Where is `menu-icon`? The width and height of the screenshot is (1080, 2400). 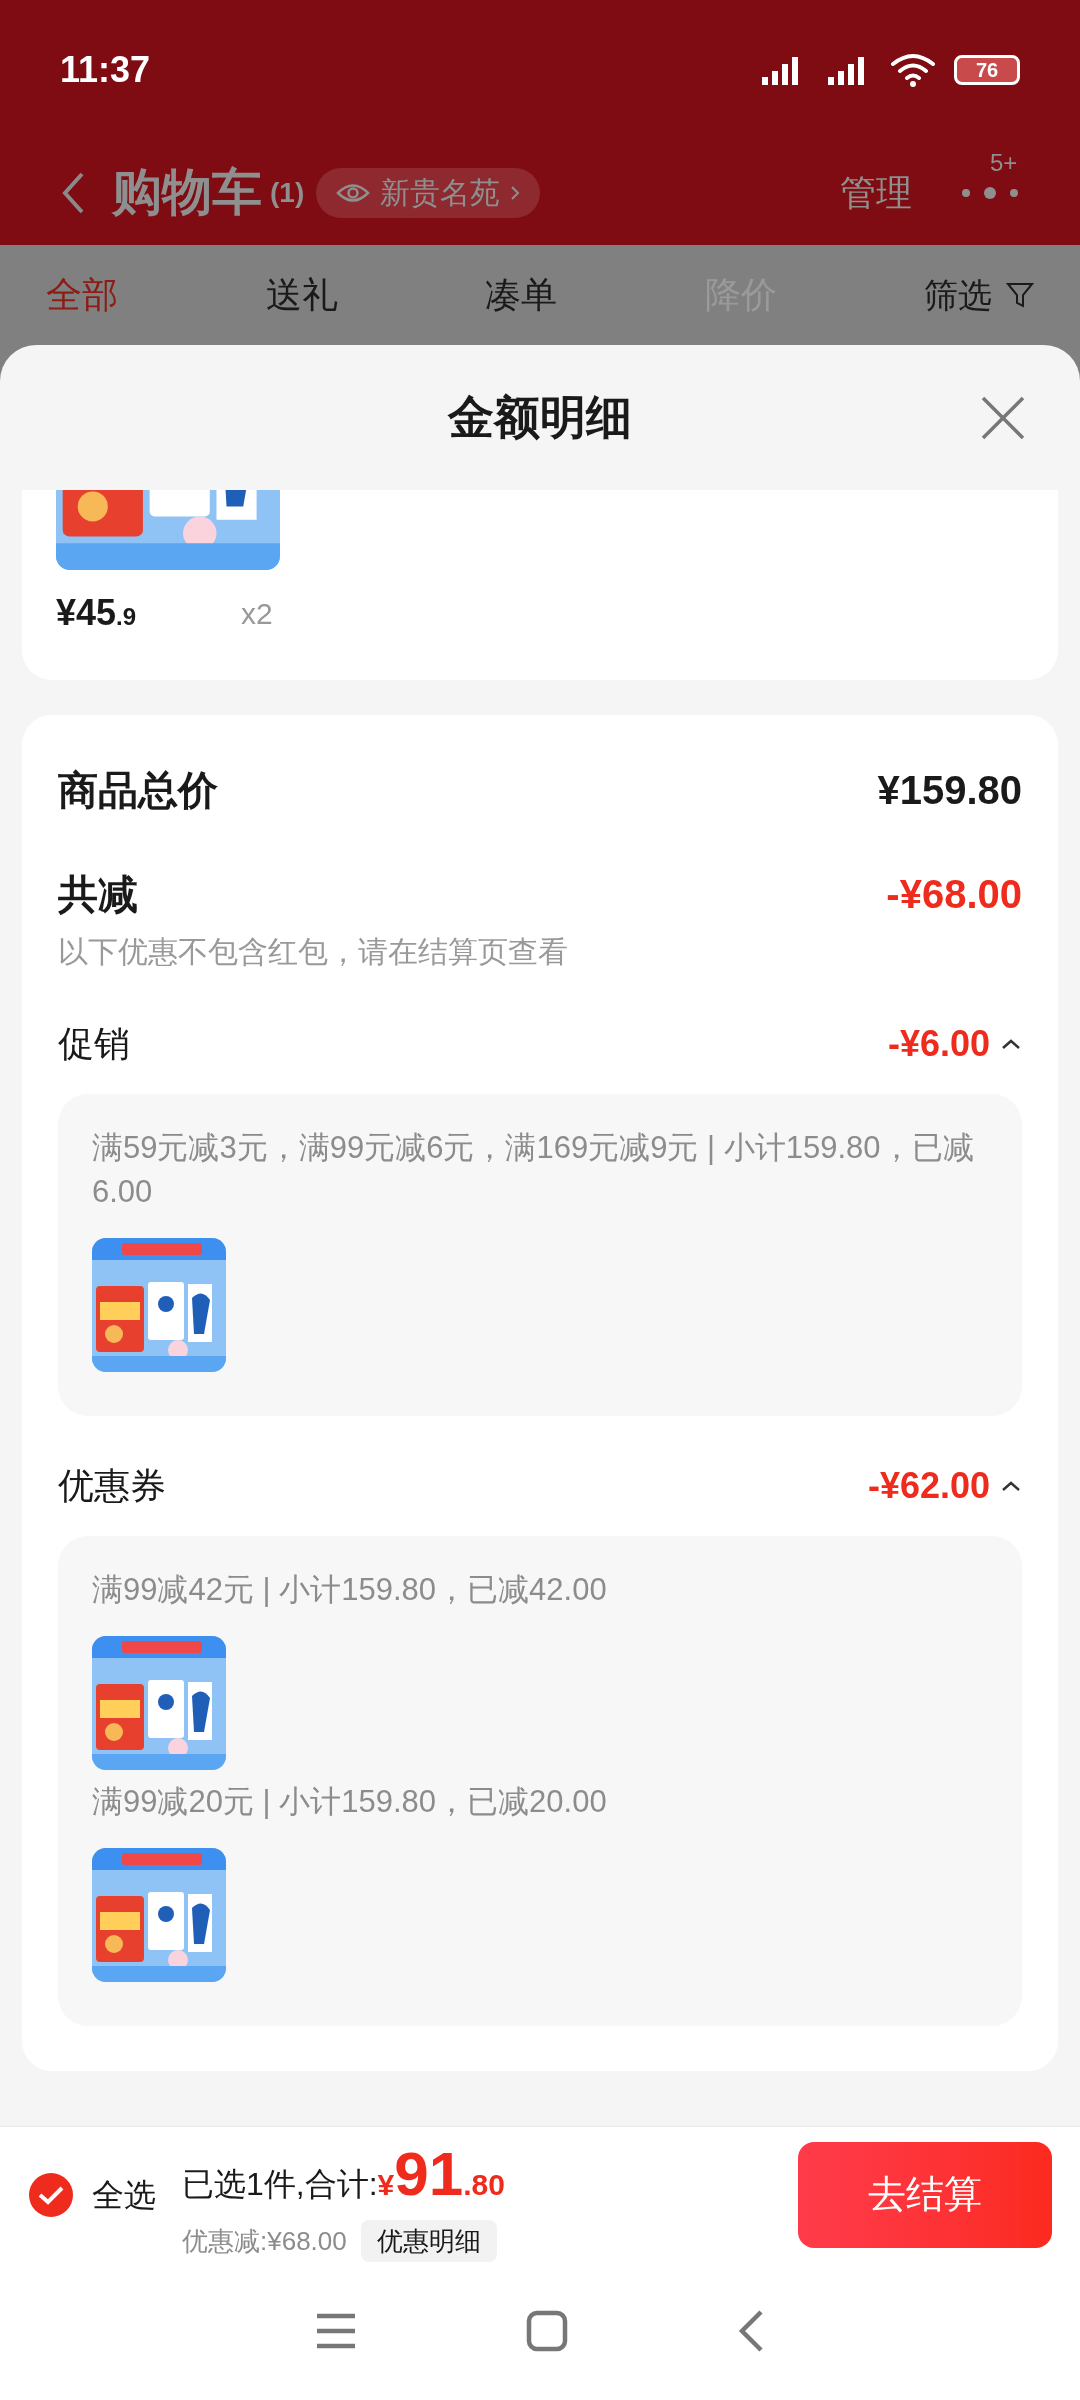
menu-icon is located at coordinates (335, 2331).